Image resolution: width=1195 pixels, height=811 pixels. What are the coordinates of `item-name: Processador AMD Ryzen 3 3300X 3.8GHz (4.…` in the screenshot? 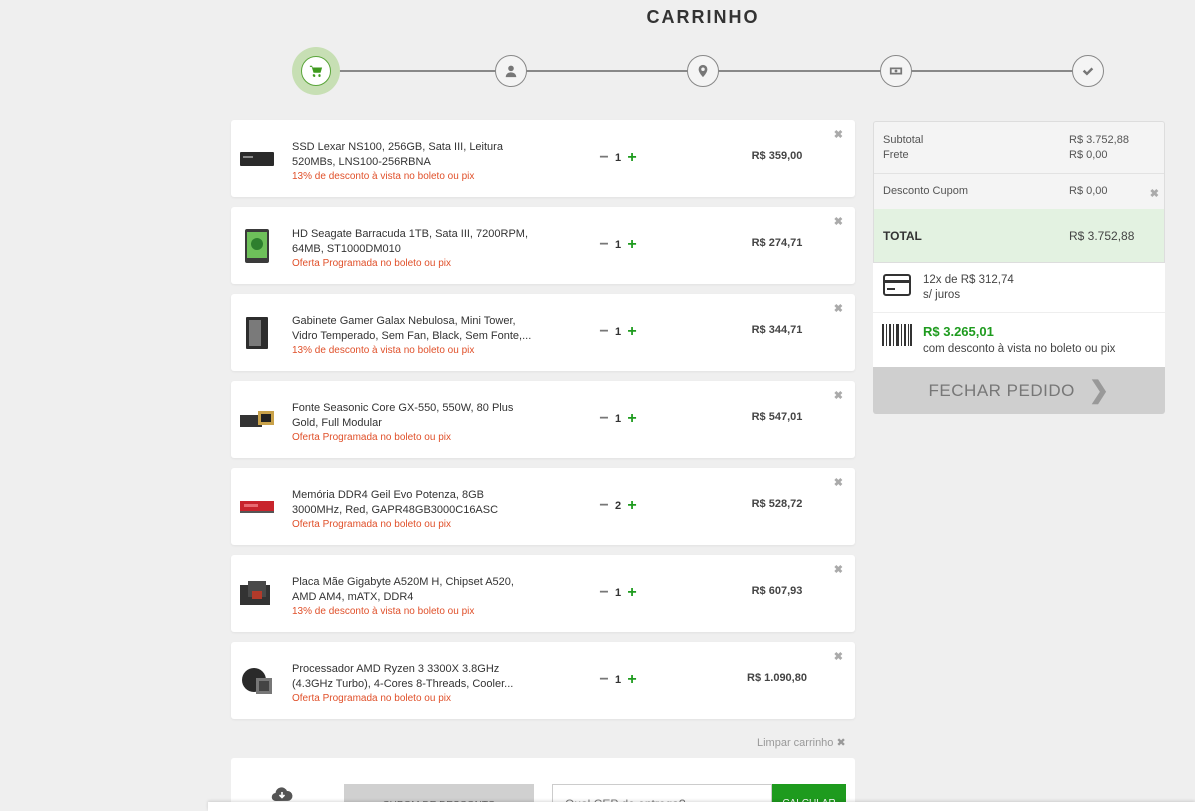 It's located at (414, 677).